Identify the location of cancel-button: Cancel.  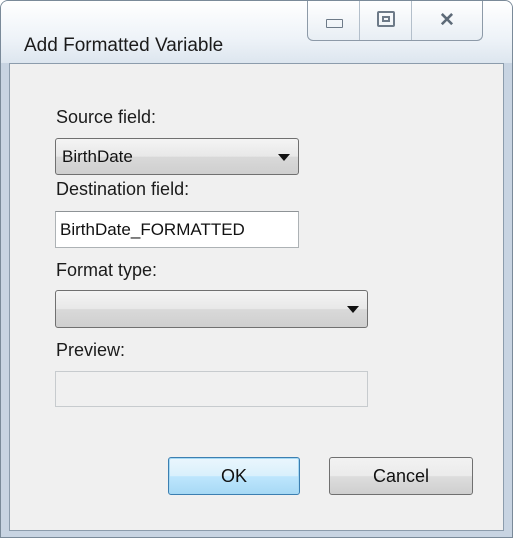
(401, 476).